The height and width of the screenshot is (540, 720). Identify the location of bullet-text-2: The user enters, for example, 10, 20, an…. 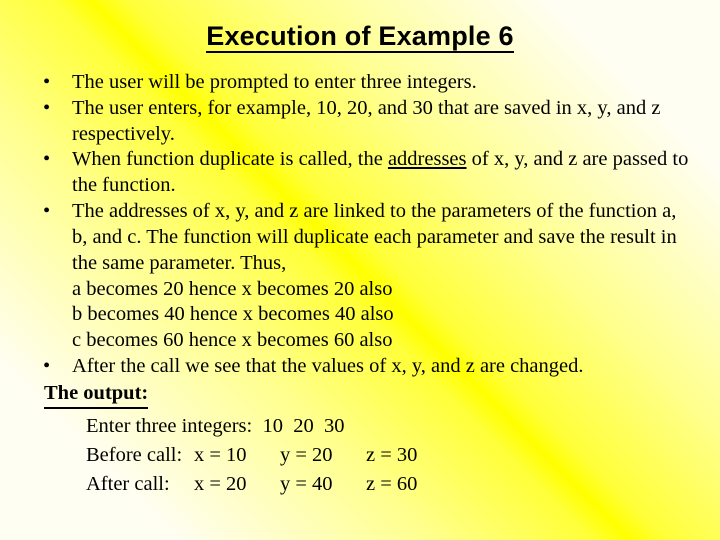
(366, 120).